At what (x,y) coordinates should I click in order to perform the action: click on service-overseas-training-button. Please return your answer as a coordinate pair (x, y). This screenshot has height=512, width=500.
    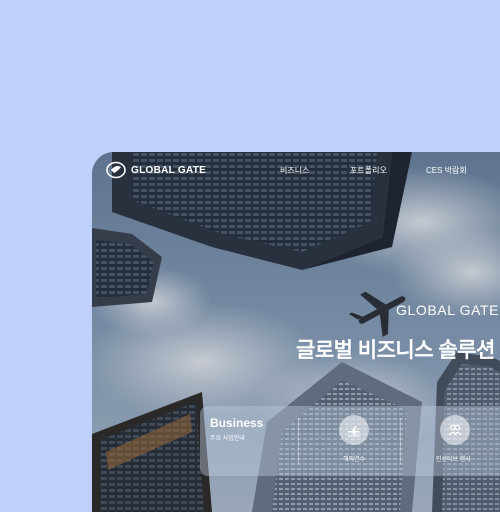
    Looking at the image, I should click on (354, 430).